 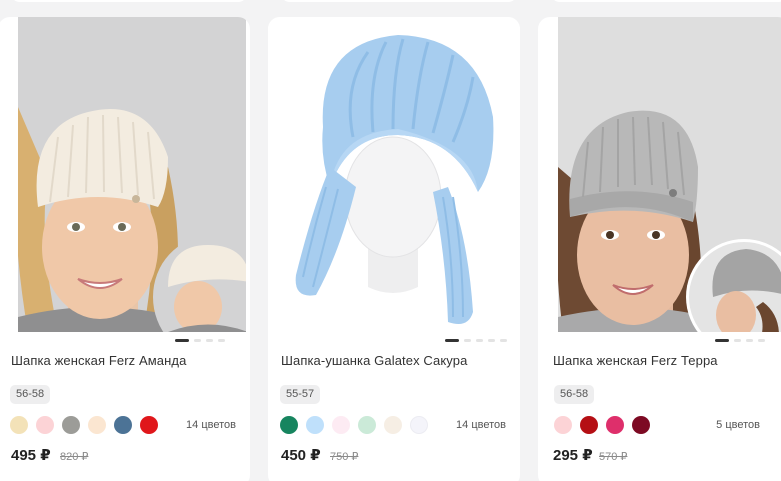 I want to click on old-price: 820 ₽, so click(x=74, y=457).